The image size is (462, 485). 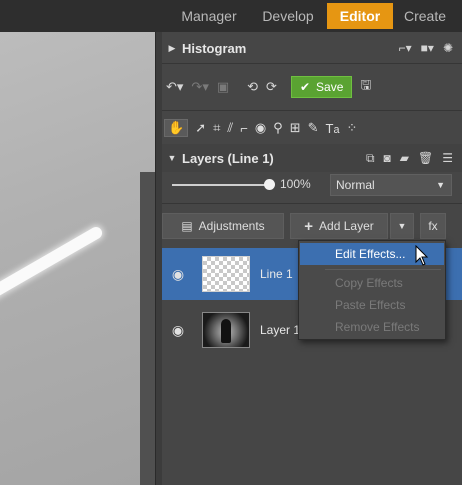 I want to click on trash-icon: 🗑, so click(x=425, y=158).